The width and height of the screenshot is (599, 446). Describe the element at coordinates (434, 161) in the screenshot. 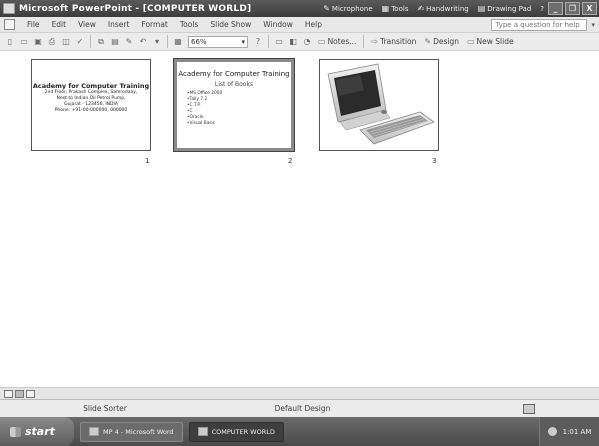

I see `slide-number-3: 3` at that location.